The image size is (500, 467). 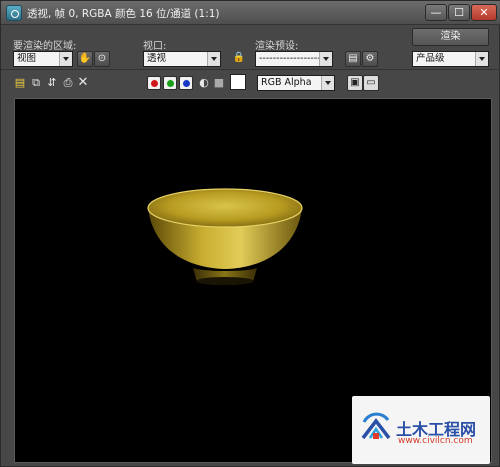 I want to click on app-icon, so click(x=14, y=13).